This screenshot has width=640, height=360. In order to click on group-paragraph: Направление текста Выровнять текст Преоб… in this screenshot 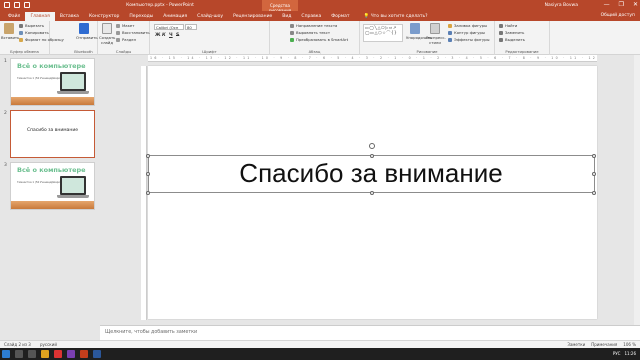, I will do `click(315, 38)`.